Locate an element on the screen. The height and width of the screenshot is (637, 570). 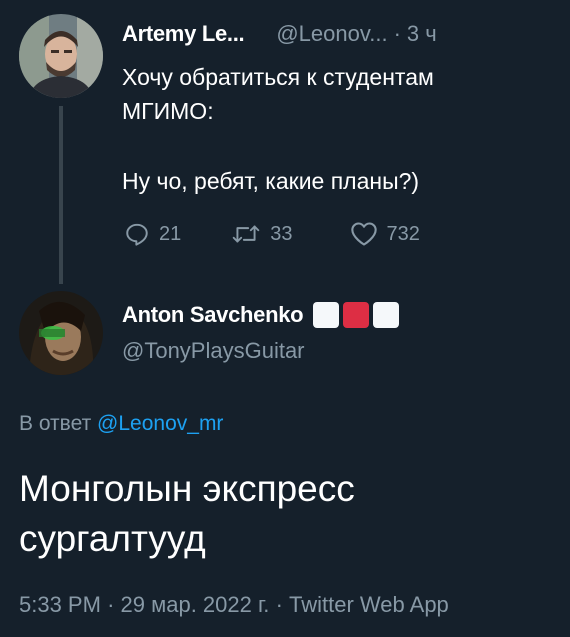
like-count: 732 is located at coordinates (403, 233).